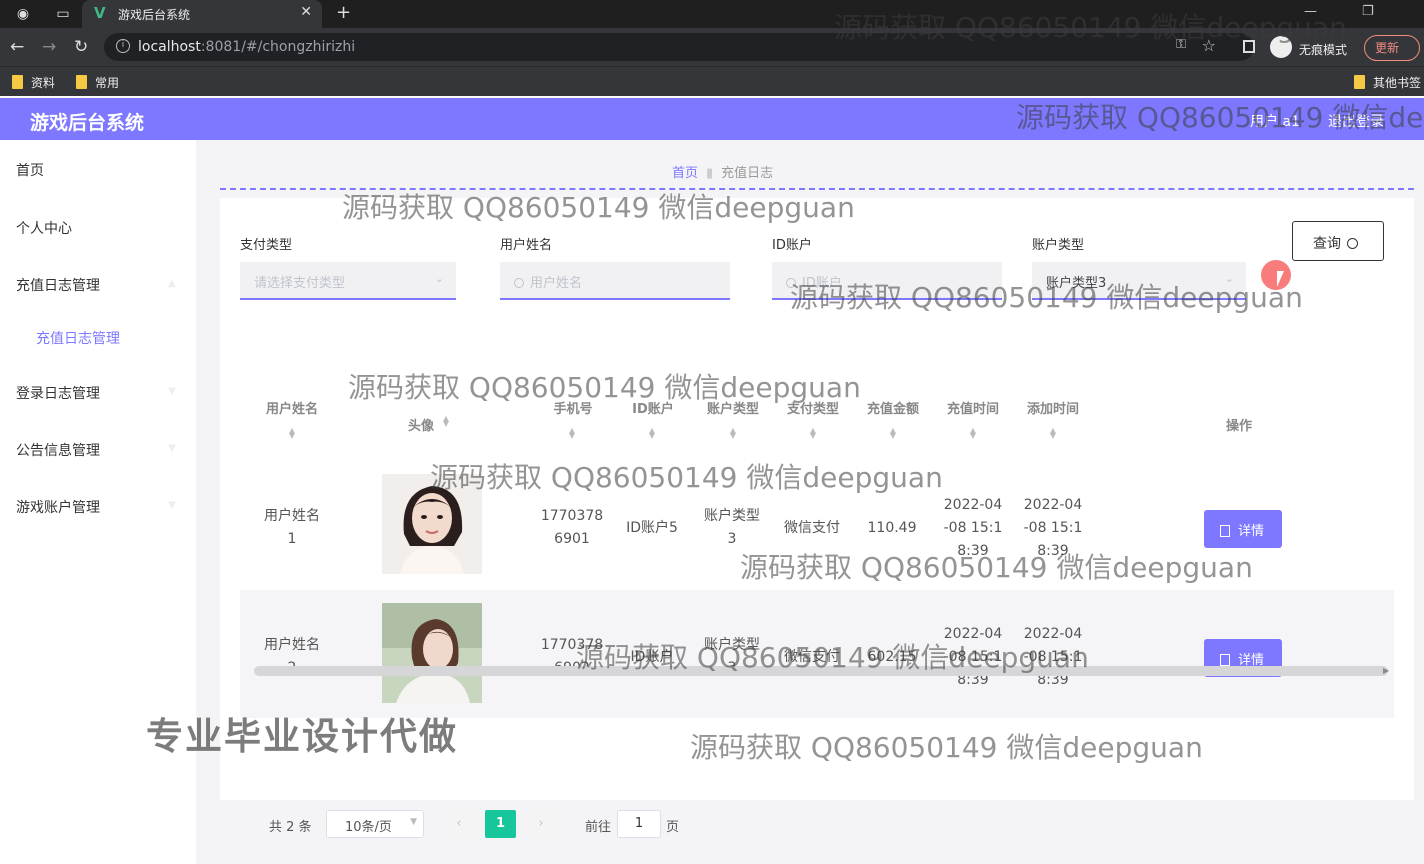  Describe the element at coordinates (1053, 407) in the screenshot. I see `column-header: 添加时间` at that location.